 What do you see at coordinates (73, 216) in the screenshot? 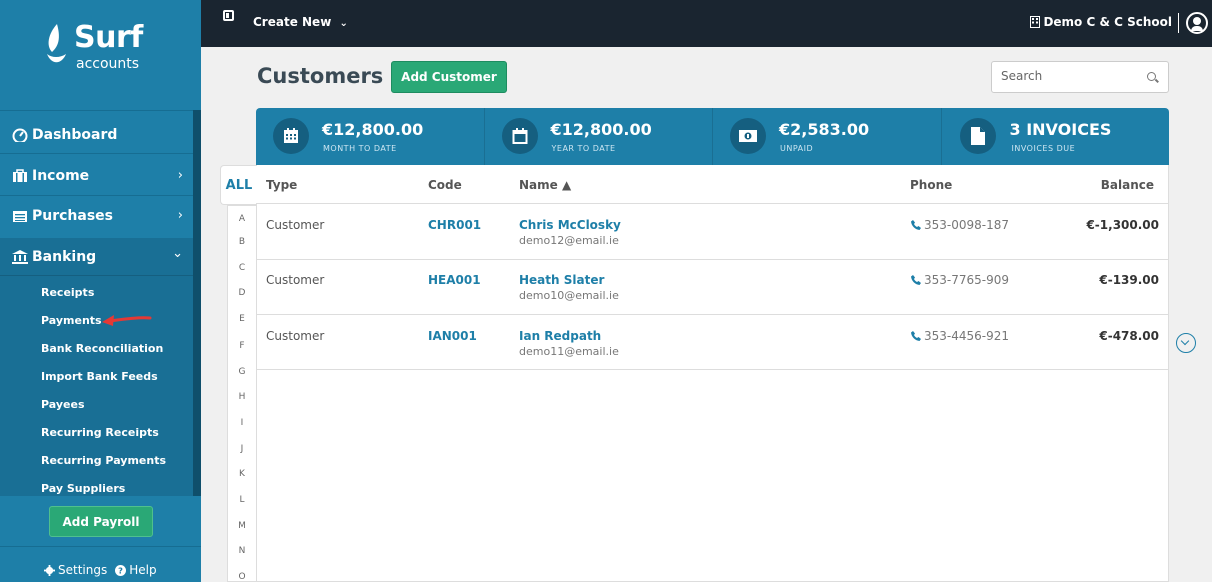
I see `sidebar-item-label: Purchases` at bounding box center [73, 216].